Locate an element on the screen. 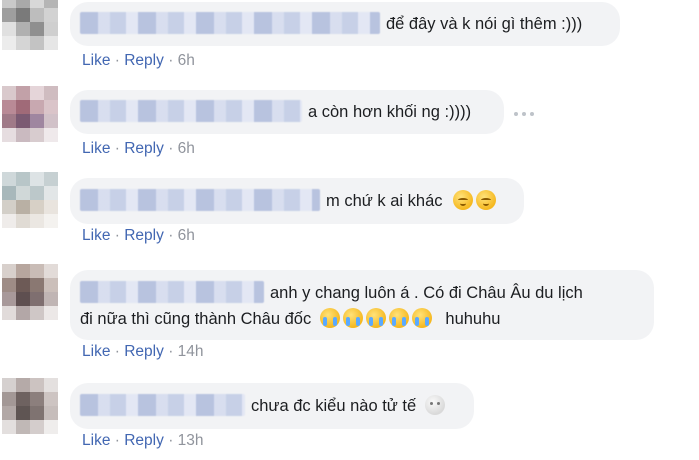 The height and width of the screenshot is (460, 699). comment-text-line-2: đi nữa thì cũng thành Châu đốc is located at coordinates (196, 319).